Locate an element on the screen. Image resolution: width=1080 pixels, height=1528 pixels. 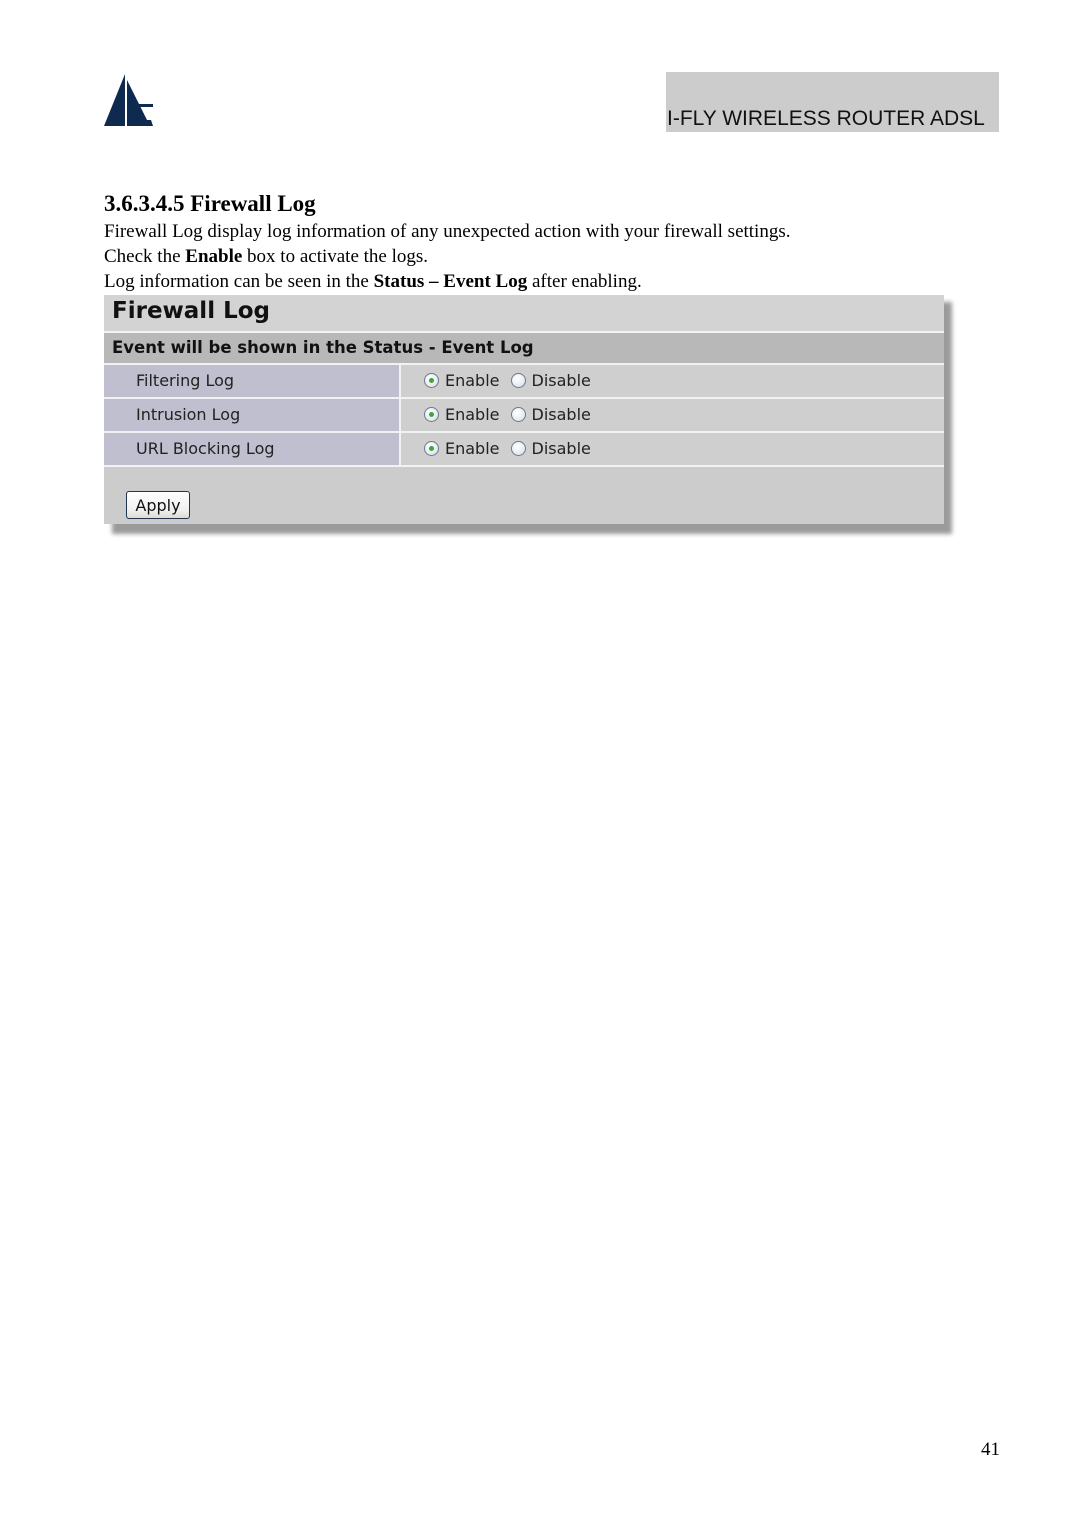
page-number: 41 is located at coordinates (990, 1449).